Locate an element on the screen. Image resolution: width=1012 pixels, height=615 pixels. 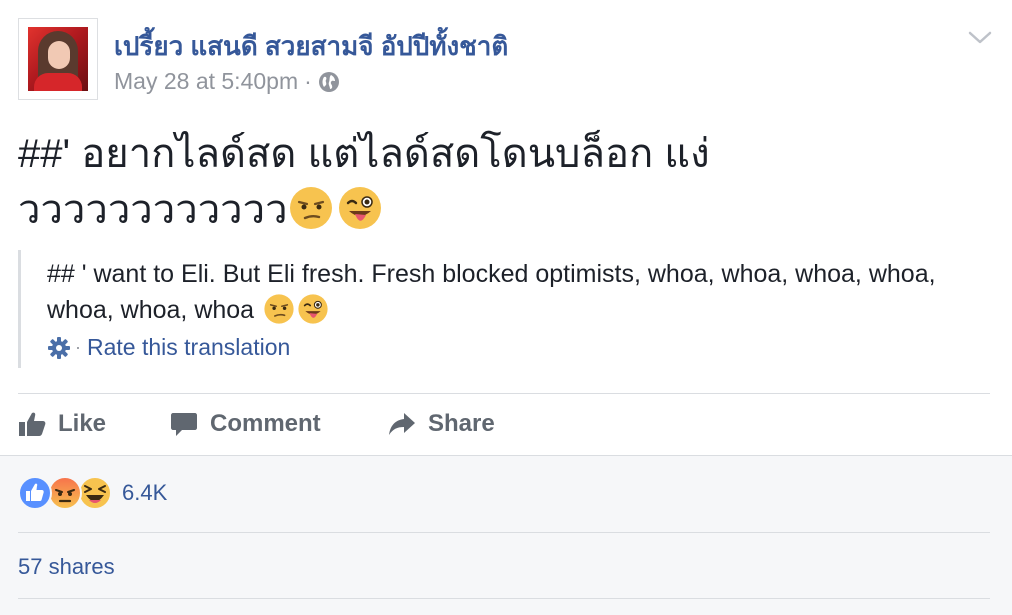
post-meta: May 28 at 5:40pm · is located at coordinates (227, 81).